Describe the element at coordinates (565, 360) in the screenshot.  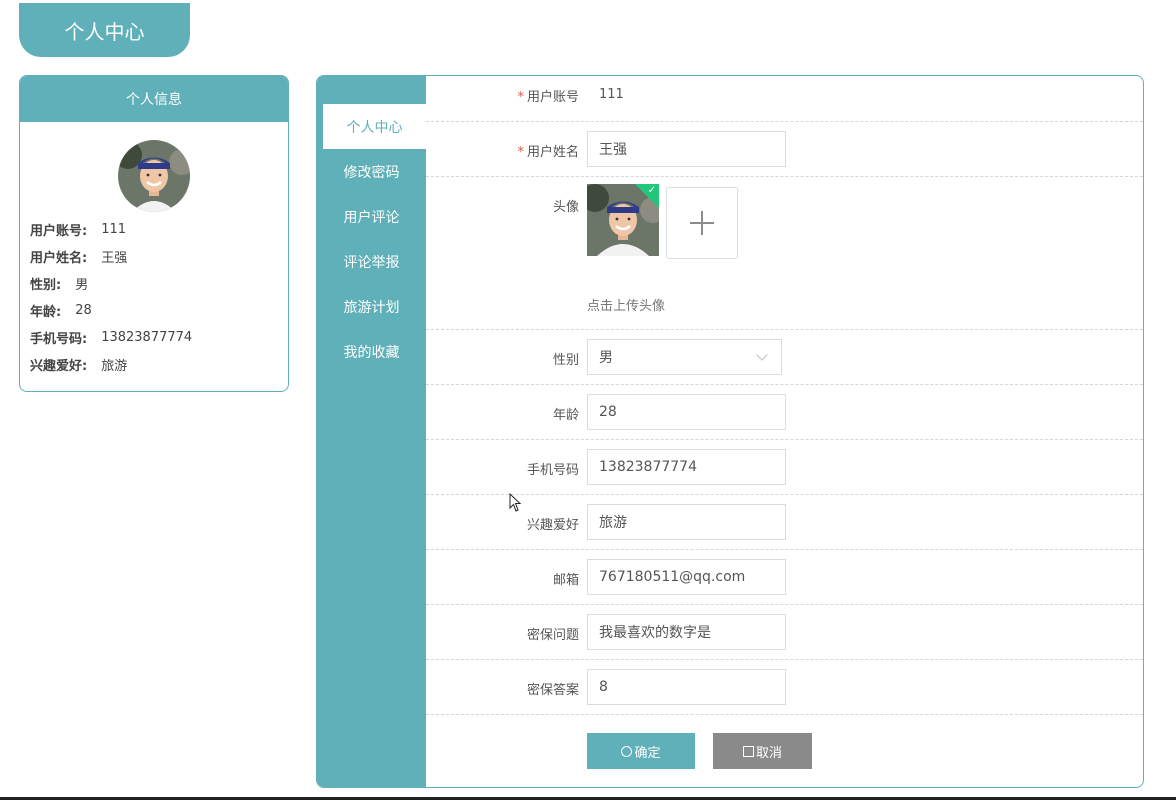
I see `gender-label: 性别` at that location.